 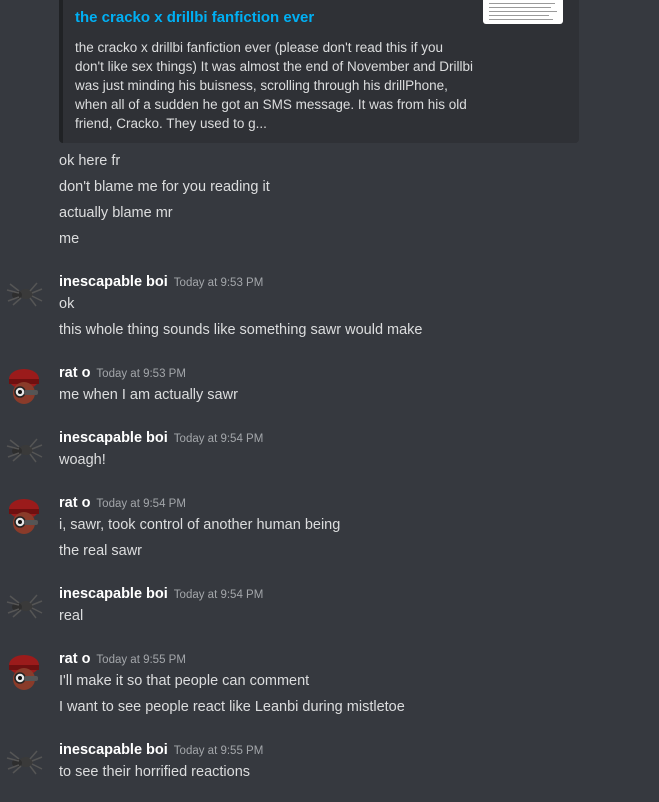 What do you see at coordinates (155, 772) in the screenshot?
I see `message-line: to see their horrified reactions` at bounding box center [155, 772].